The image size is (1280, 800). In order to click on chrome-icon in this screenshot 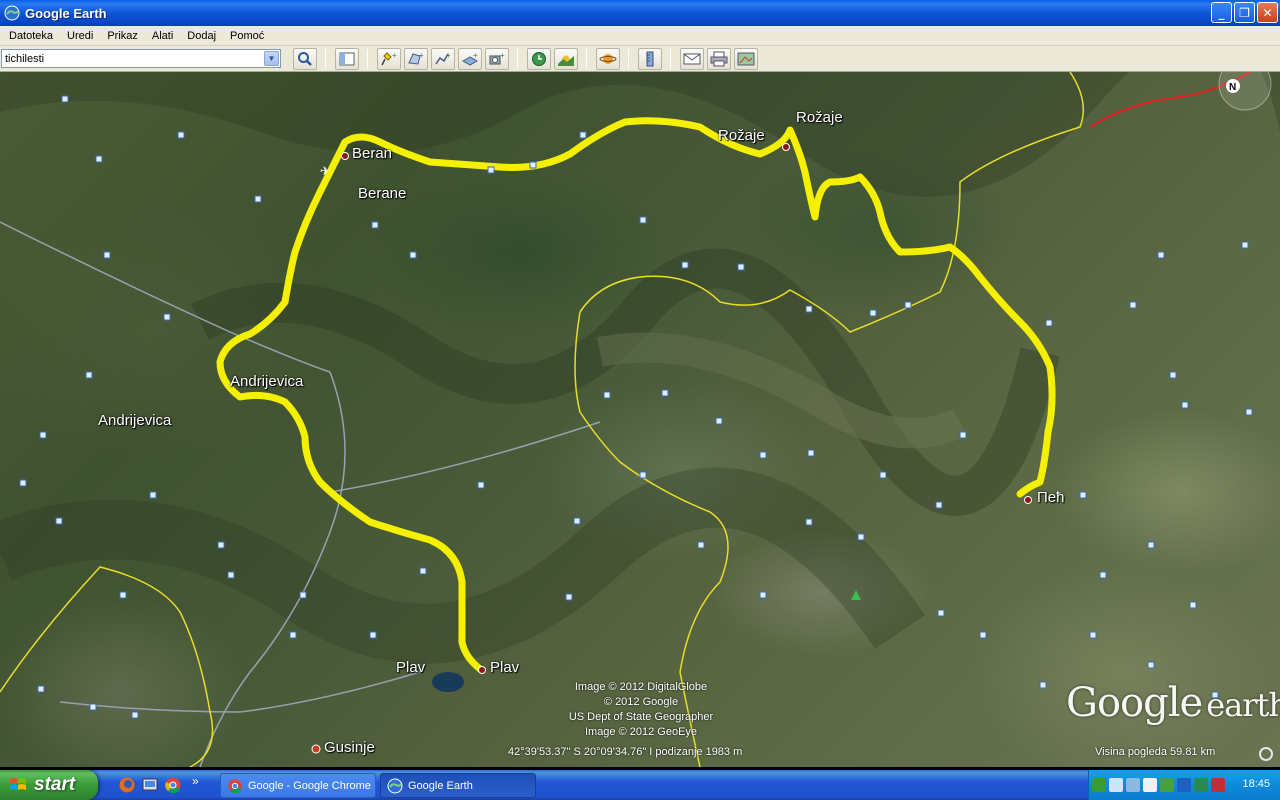, I will do `click(173, 785)`.